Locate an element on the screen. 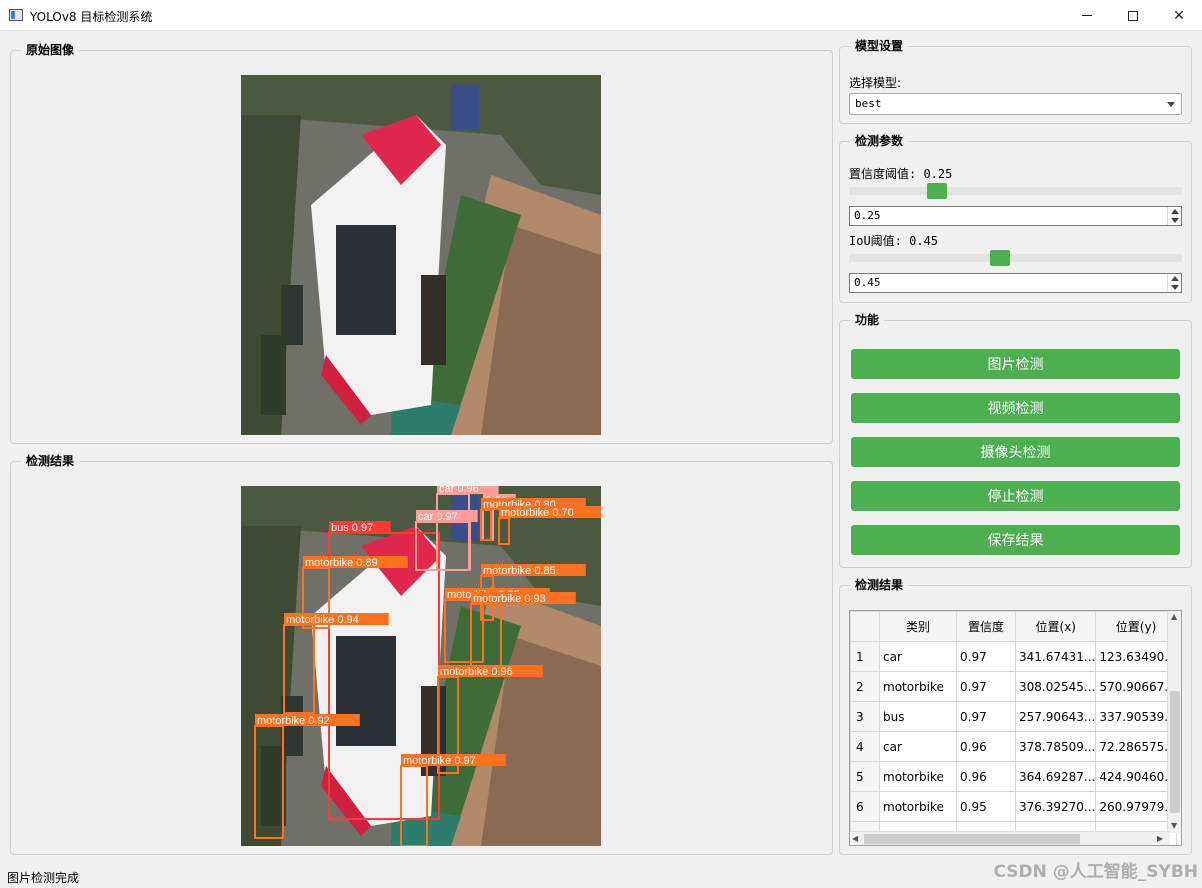 The height and width of the screenshot is (888, 1202). minimize-icon is located at coordinates (1087, 15).